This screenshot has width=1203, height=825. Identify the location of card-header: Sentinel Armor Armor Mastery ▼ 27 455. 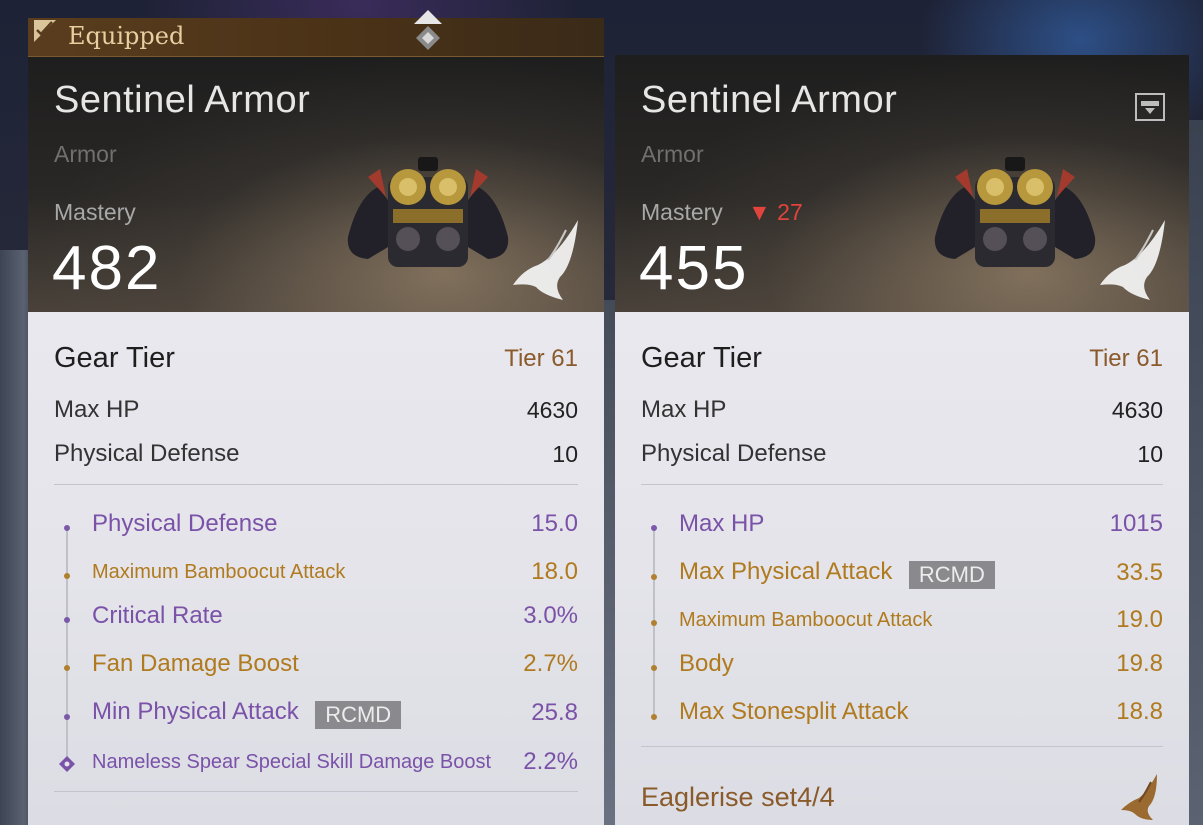
(902, 183).